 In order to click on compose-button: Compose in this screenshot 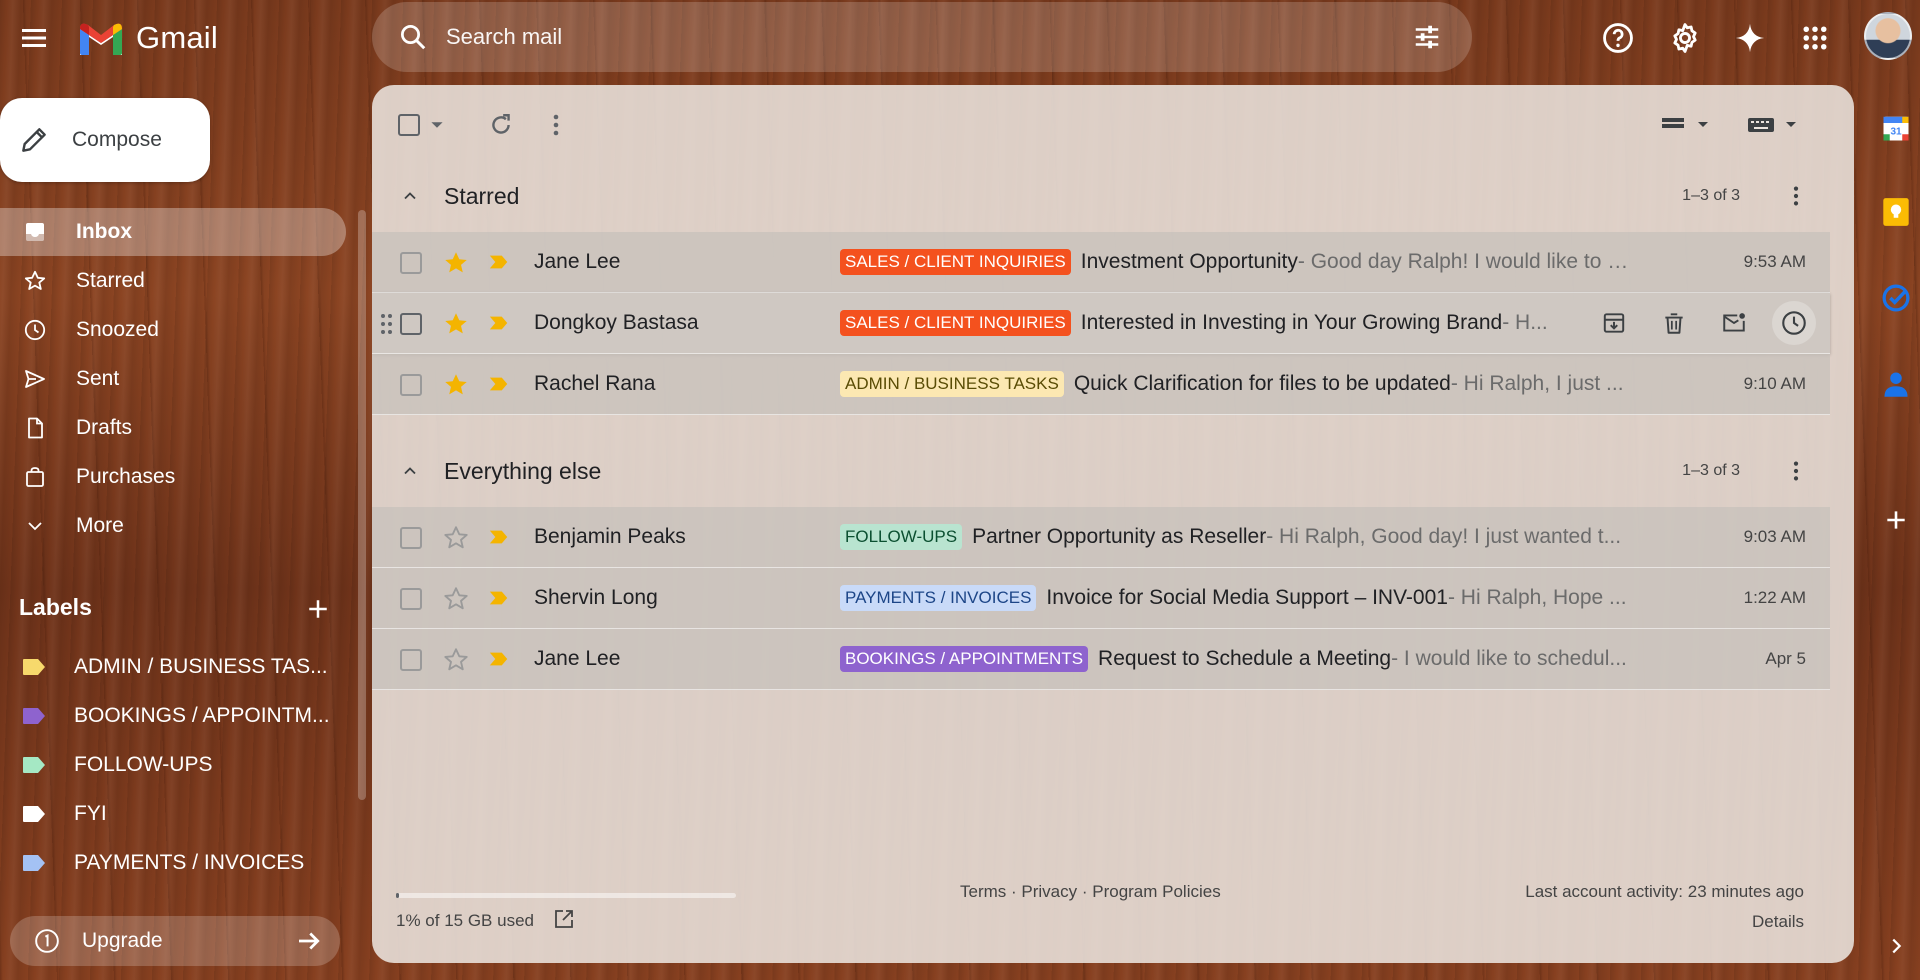, I will do `click(105, 140)`.